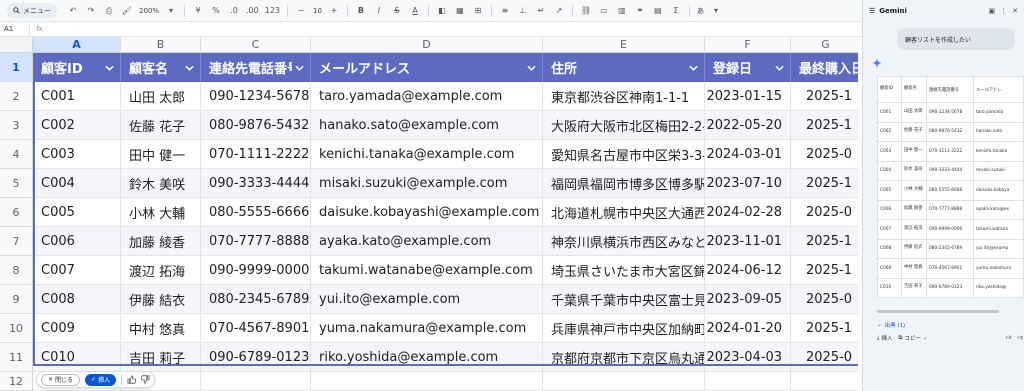 This screenshot has height=391, width=1024. I want to click on table-cell: 2023-04-03, so click(748, 357).